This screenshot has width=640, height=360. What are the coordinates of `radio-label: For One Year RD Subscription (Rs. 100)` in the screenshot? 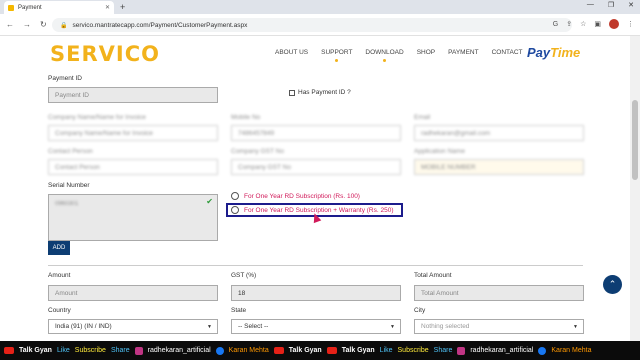 It's located at (302, 196).